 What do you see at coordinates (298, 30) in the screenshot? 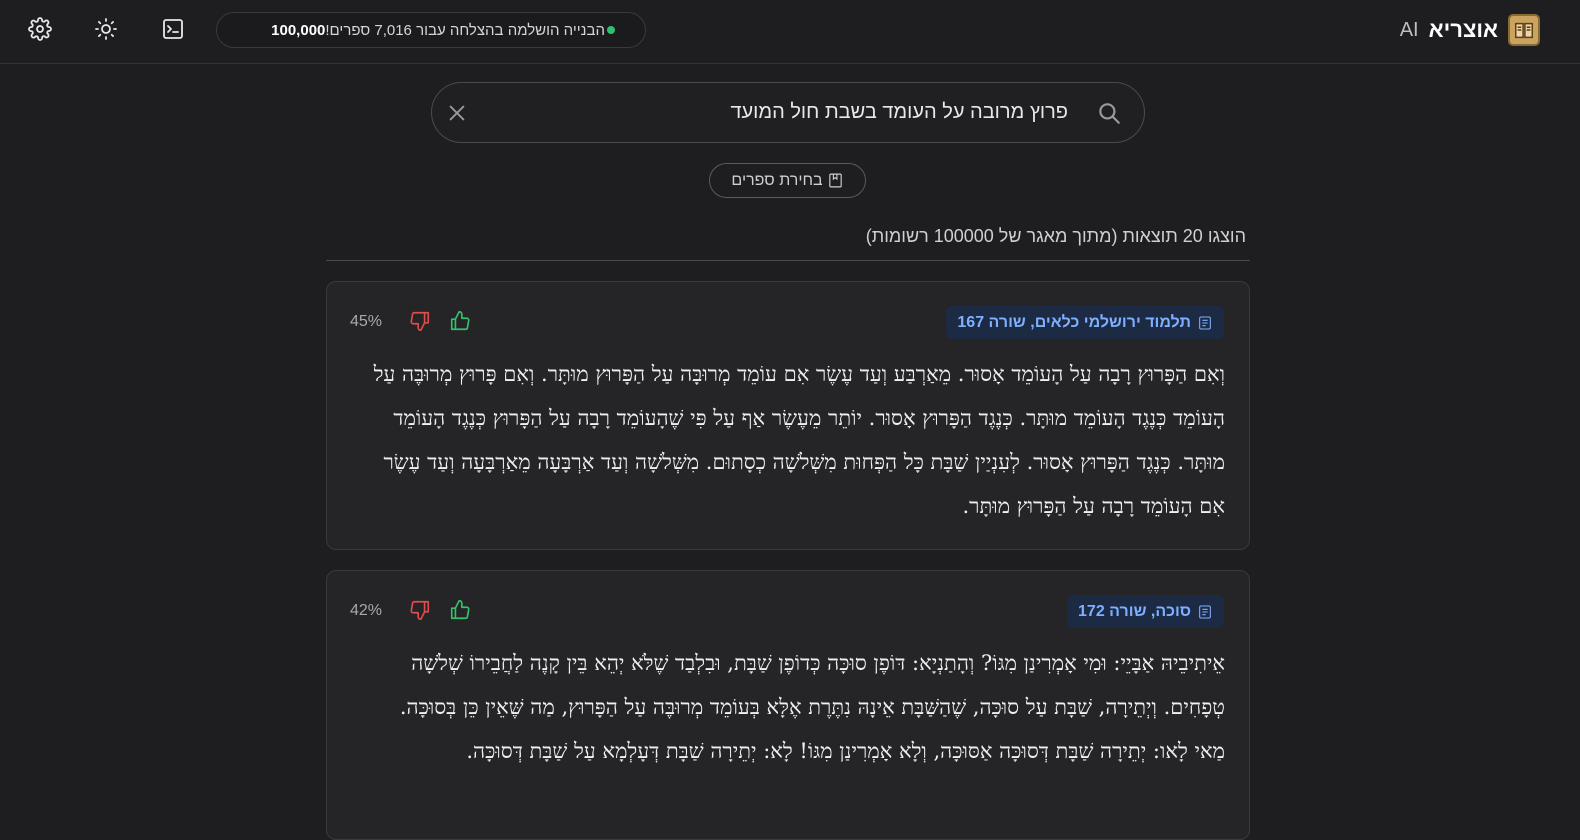
I see `status-count: 100,000` at bounding box center [298, 30].